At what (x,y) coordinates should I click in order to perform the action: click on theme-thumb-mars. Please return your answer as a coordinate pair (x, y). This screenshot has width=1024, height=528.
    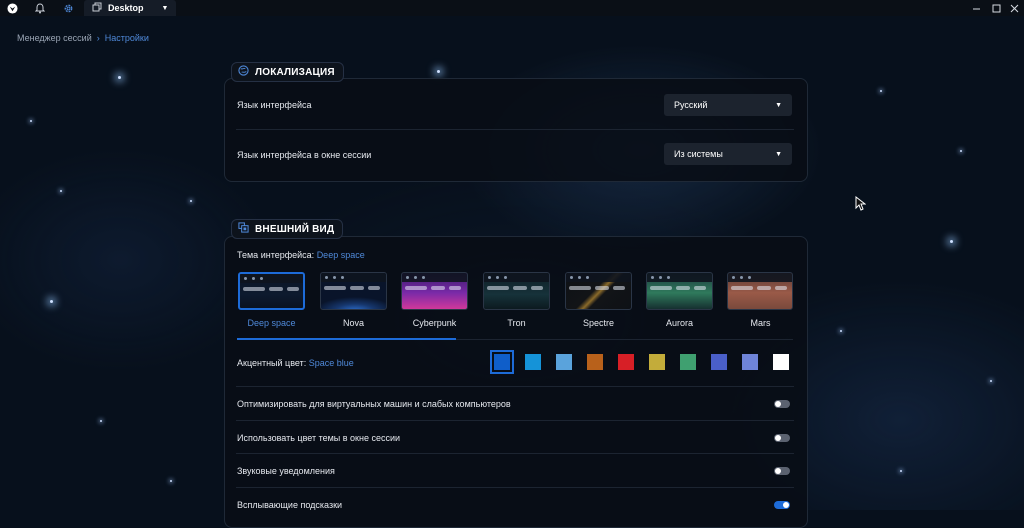
    Looking at the image, I should click on (760, 291).